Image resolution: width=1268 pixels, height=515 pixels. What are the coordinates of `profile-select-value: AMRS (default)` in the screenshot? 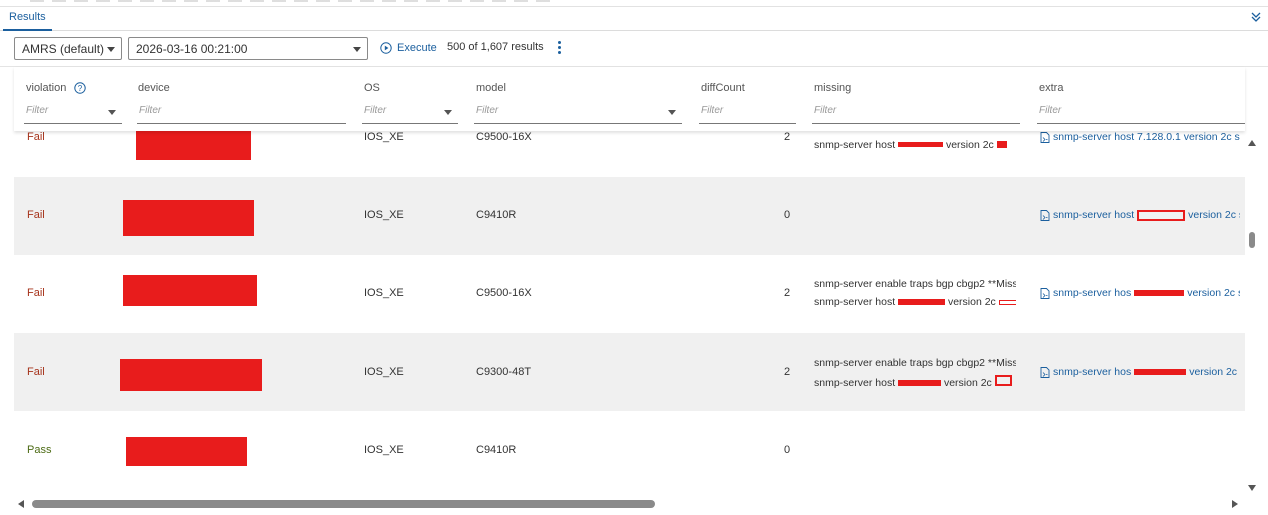 It's located at (63, 49).